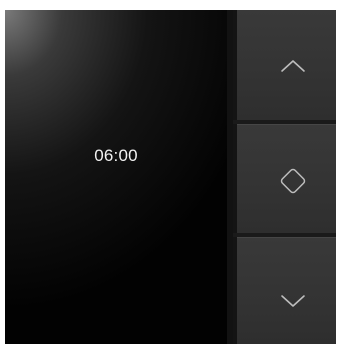  What do you see at coordinates (293, 181) in the screenshot?
I see `diamond-icon` at bounding box center [293, 181].